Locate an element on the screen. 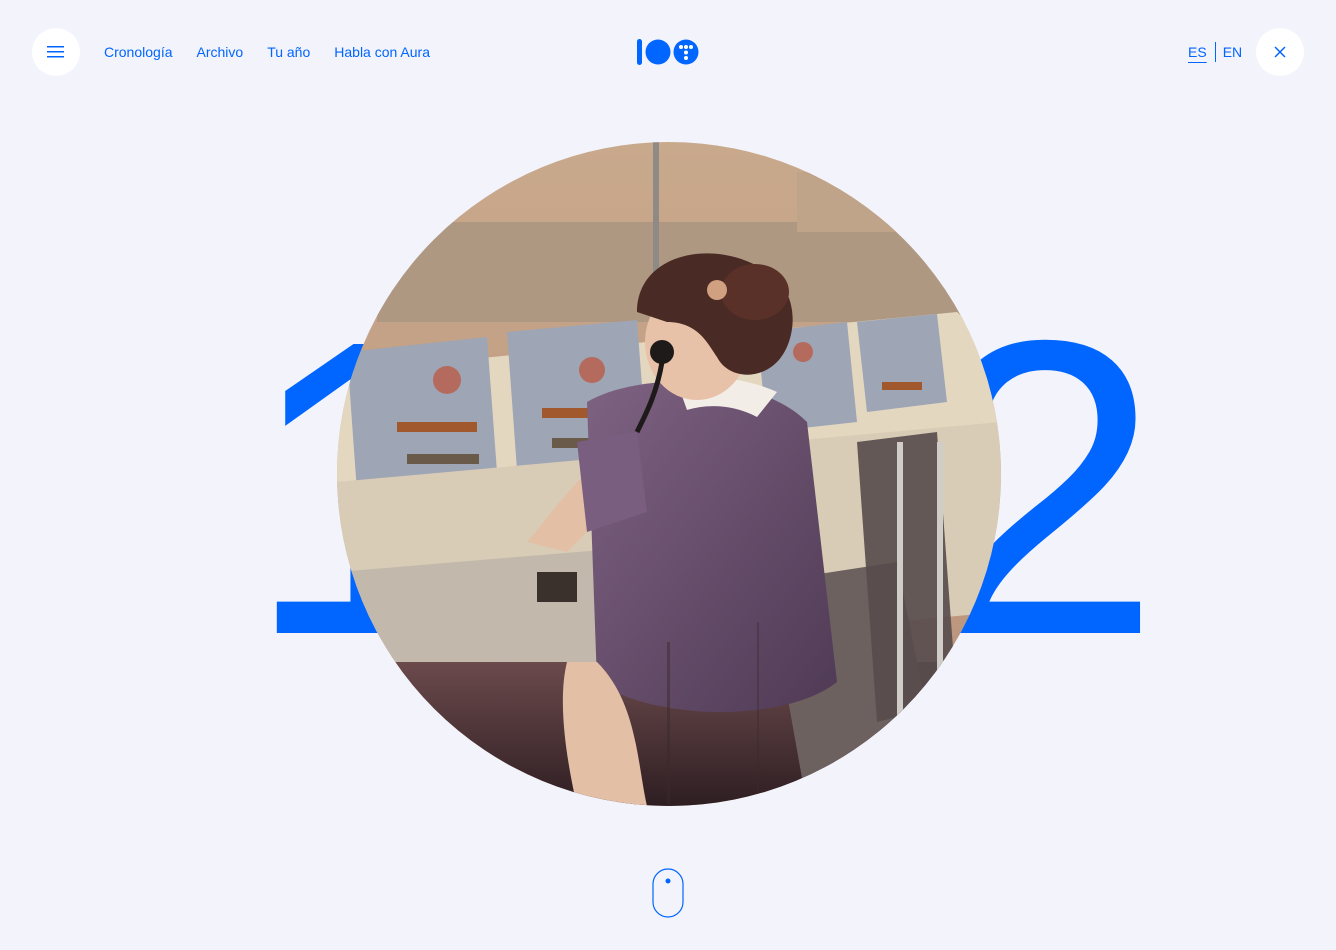 The height and width of the screenshot is (950, 1336). nav-link-cronologia: Cronología is located at coordinates (138, 52).